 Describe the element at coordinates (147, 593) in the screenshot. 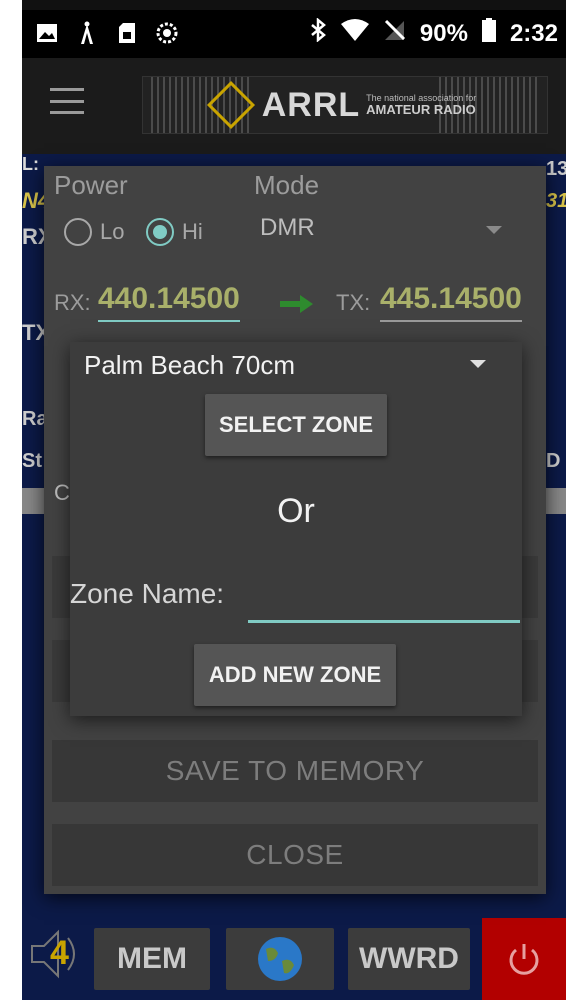

I see `zone-name-label: Zone Name:` at that location.